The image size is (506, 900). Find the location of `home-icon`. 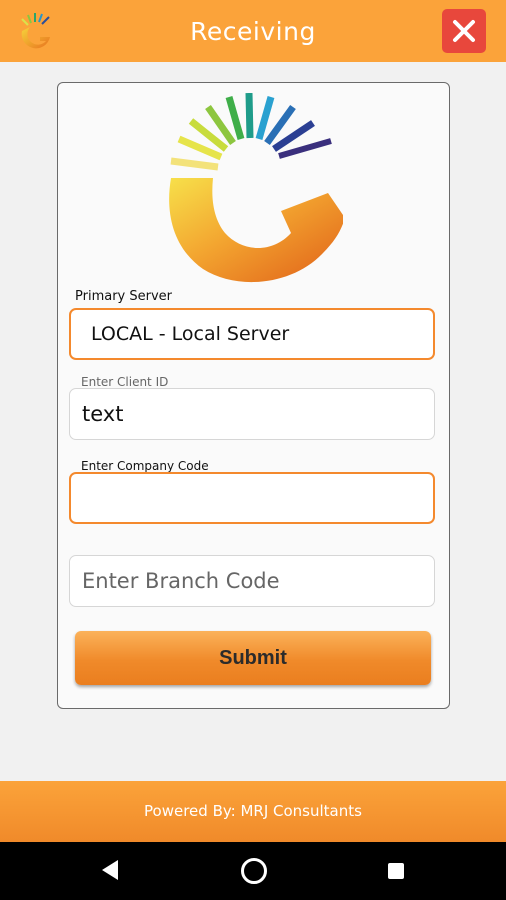

home-icon is located at coordinates (254, 871).